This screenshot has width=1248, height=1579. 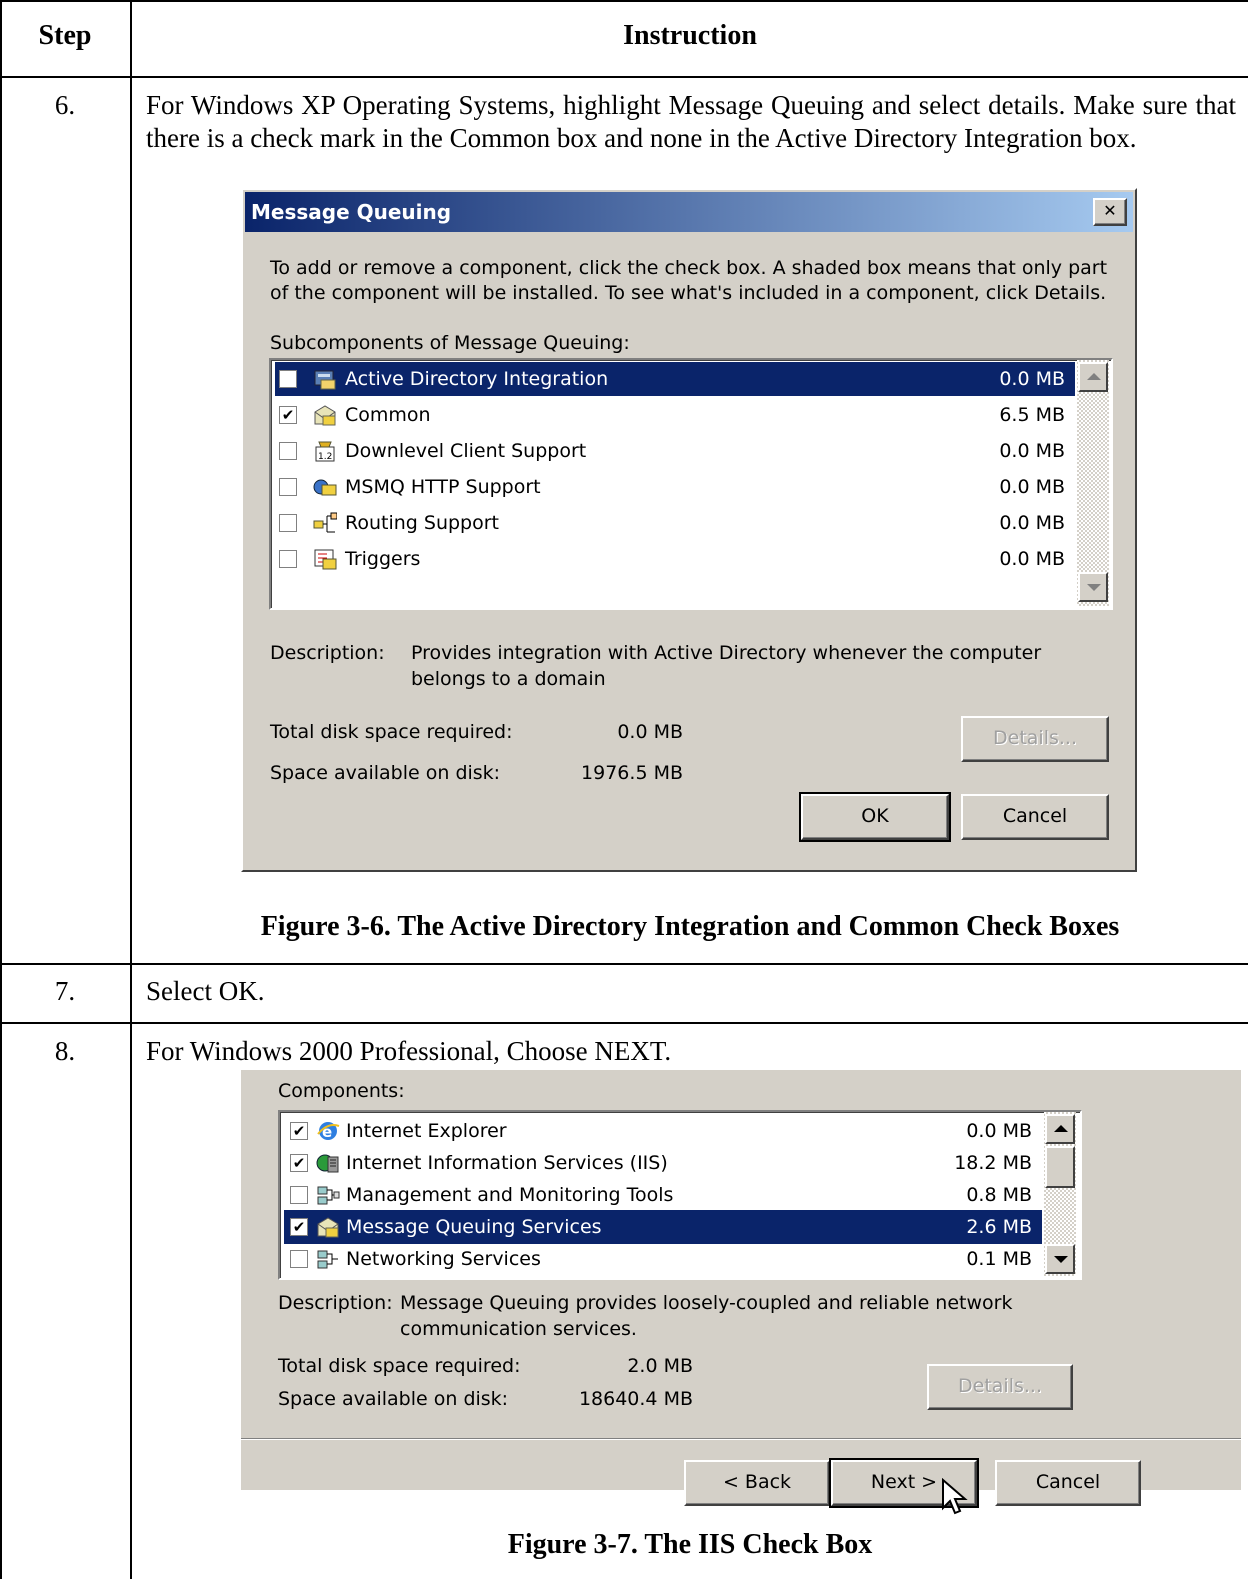 I want to click on cancel-button-label: Cancel, so click(x=1035, y=816).